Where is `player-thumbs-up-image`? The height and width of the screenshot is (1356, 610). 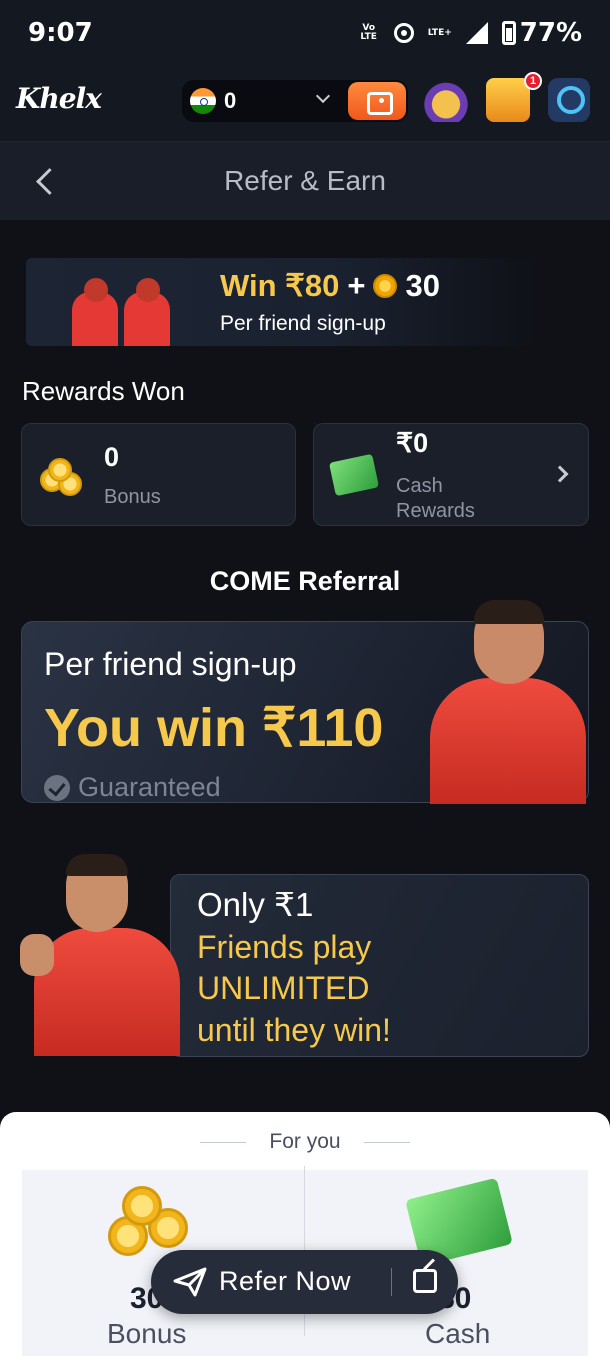
player-thumbs-up-image is located at coordinates (100, 955).